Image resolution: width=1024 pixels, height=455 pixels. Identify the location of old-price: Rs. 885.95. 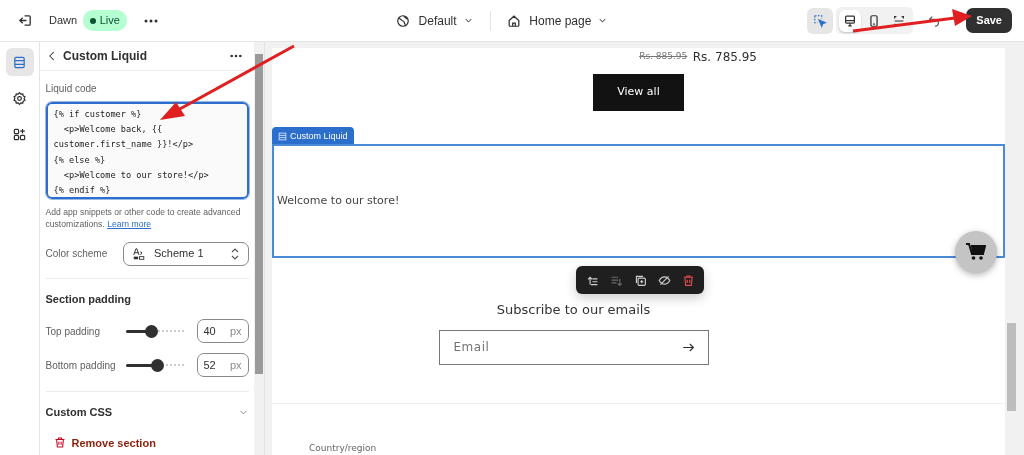
(663, 57).